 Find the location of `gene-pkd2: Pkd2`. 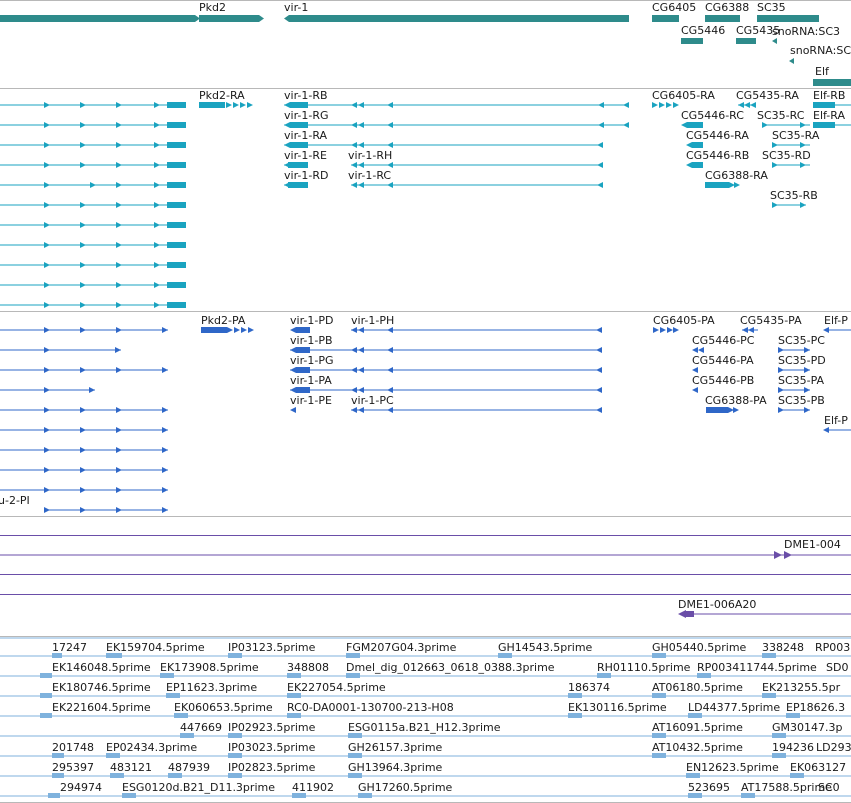

gene-pkd2: Pkd2 is located at coordinates (231, 11).